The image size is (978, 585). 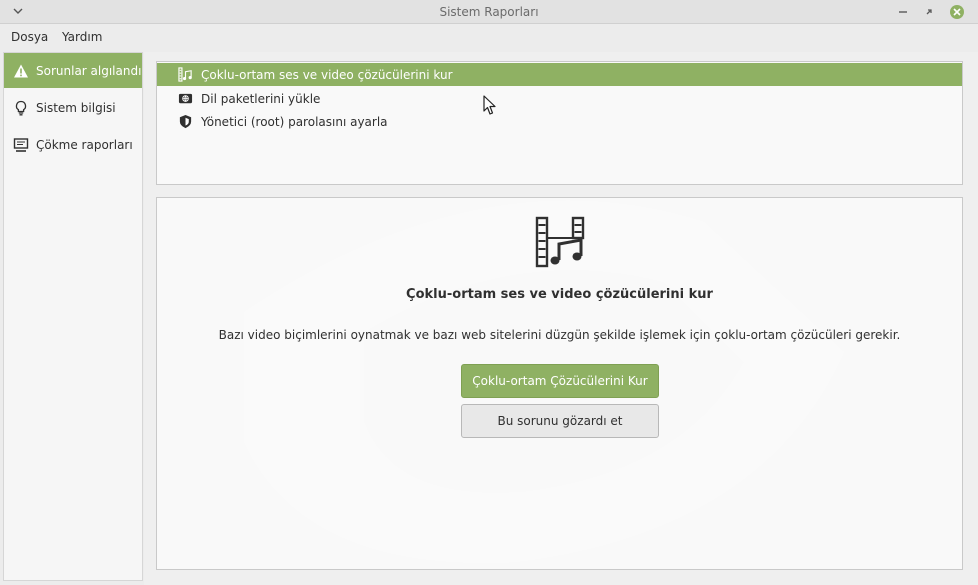 What do you see at coordinates (29, 37) in the screenshot?
I see `menu-file: Dosya` at bounding box center [29, 37].